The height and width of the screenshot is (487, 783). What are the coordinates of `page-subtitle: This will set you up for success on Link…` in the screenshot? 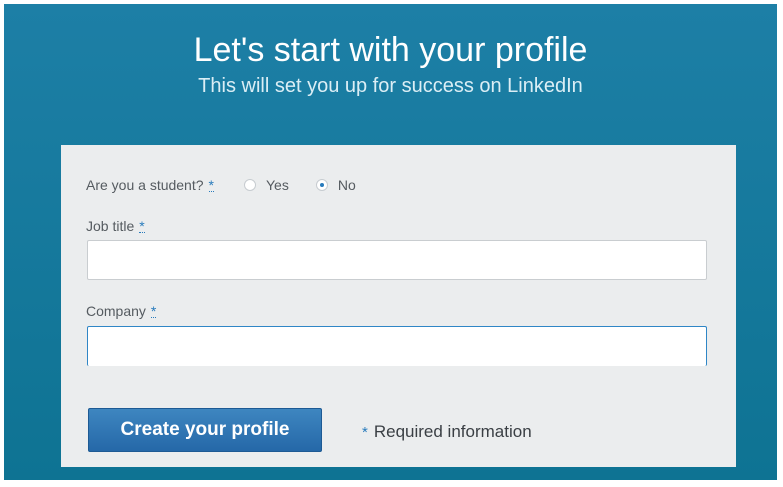 It's located at (390, 86).